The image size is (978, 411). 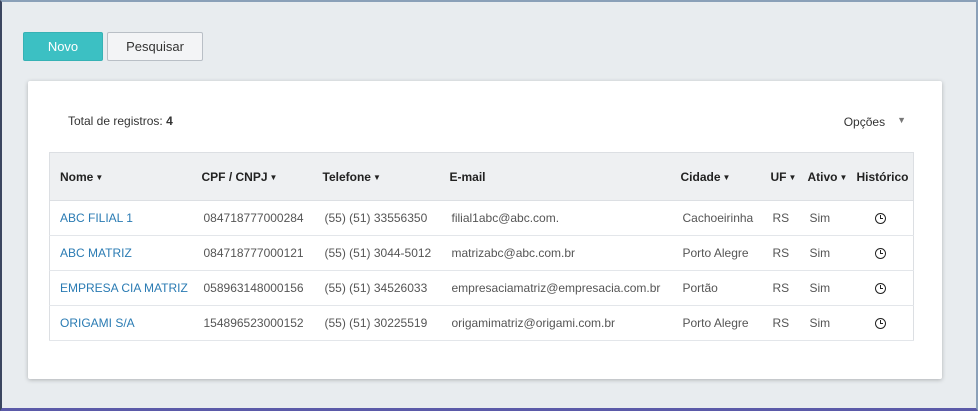 What do you see at coordinates (555, 253) in the screenshot?
I see `email-cell: matrizabc@abc.com.br` at bounding box center [555, 253].